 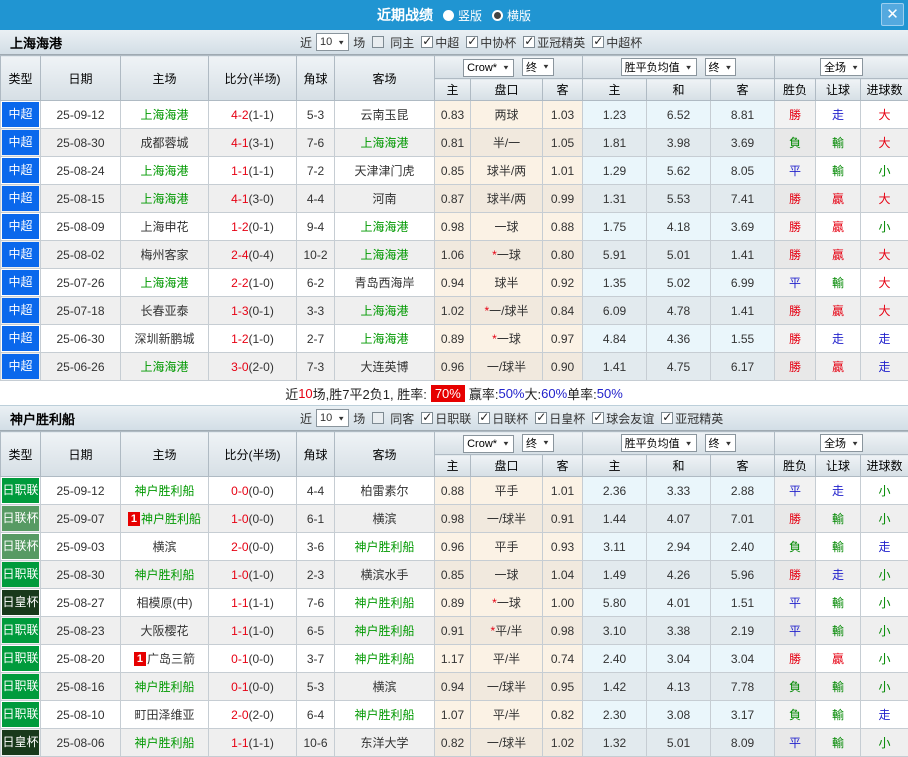 What do you see at coordinates (743, 491) in the screenshot?
I see `avg-away: 2.88` at bounding box center [743, 491].